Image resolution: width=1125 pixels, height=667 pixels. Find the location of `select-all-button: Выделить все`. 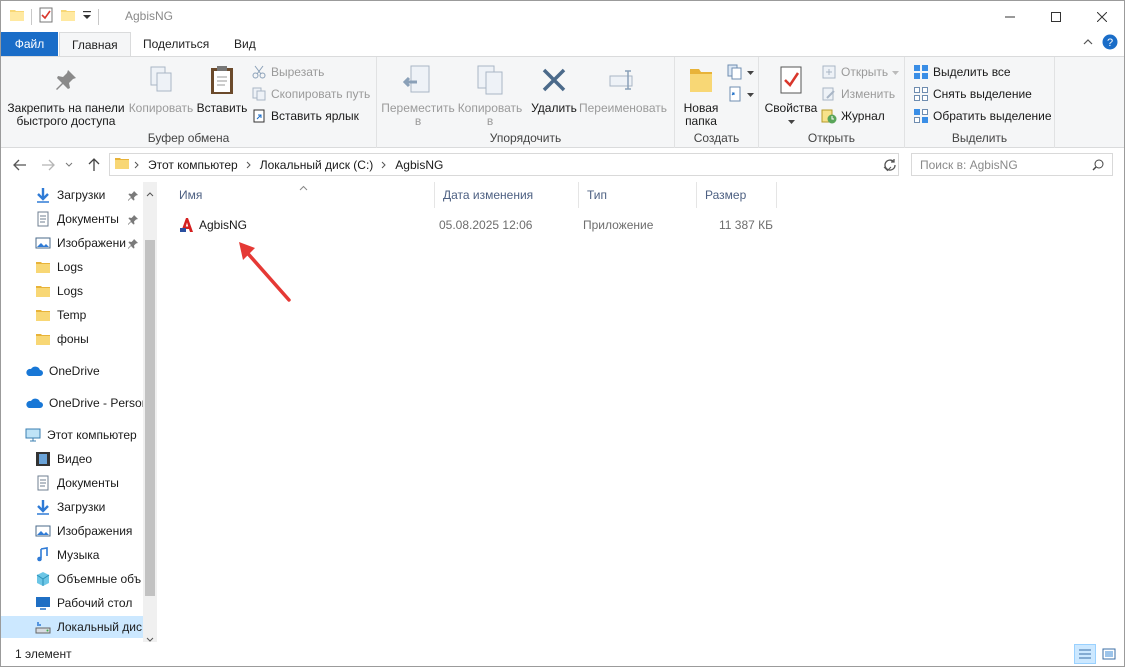

select-all-button: Выделить все is located at coordinates (962, 71).